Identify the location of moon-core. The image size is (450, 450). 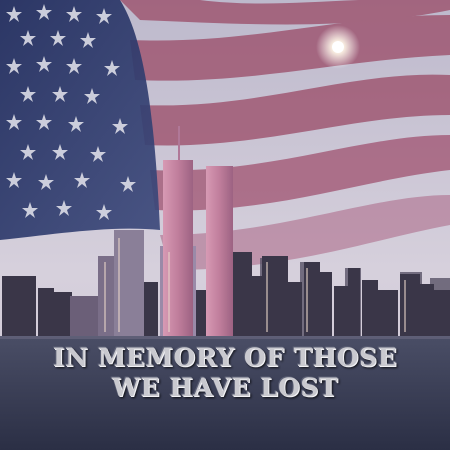
(338, 47).